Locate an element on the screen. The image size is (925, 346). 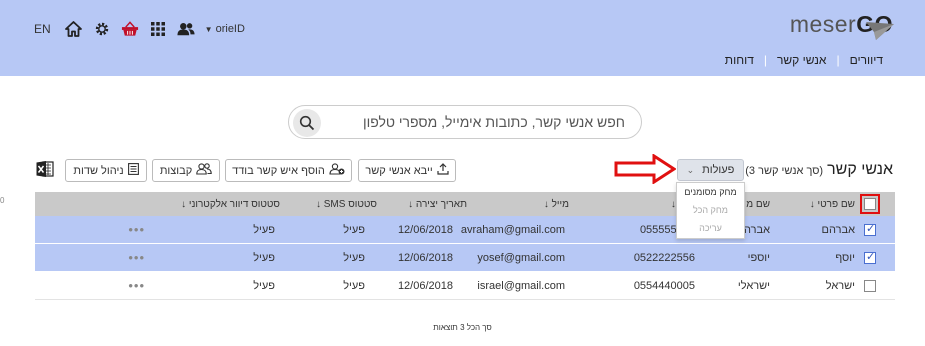
col-email-status: סטטוס דיוור אלקטרוני ↓ is located at coordinates (230, 204).